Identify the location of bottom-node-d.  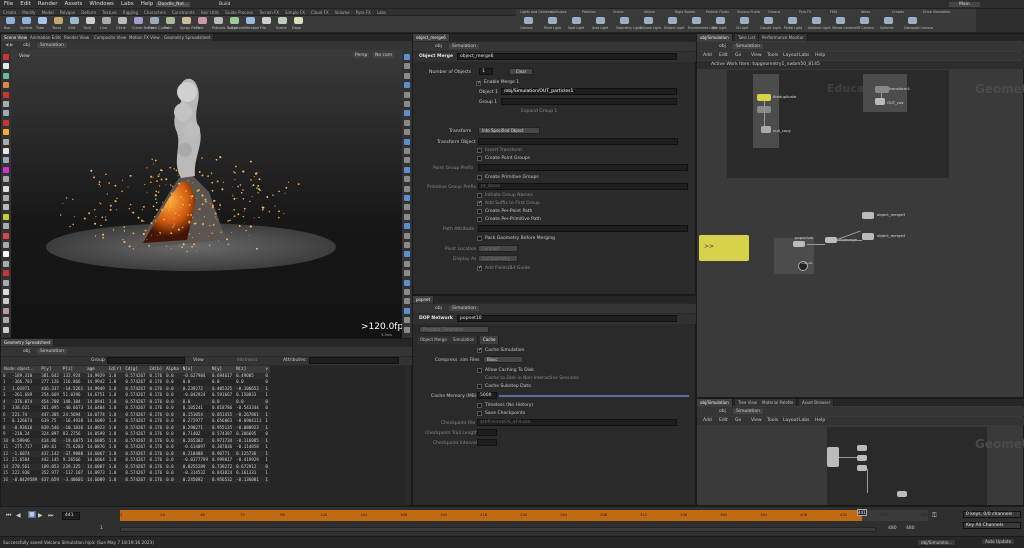
(862, 468).